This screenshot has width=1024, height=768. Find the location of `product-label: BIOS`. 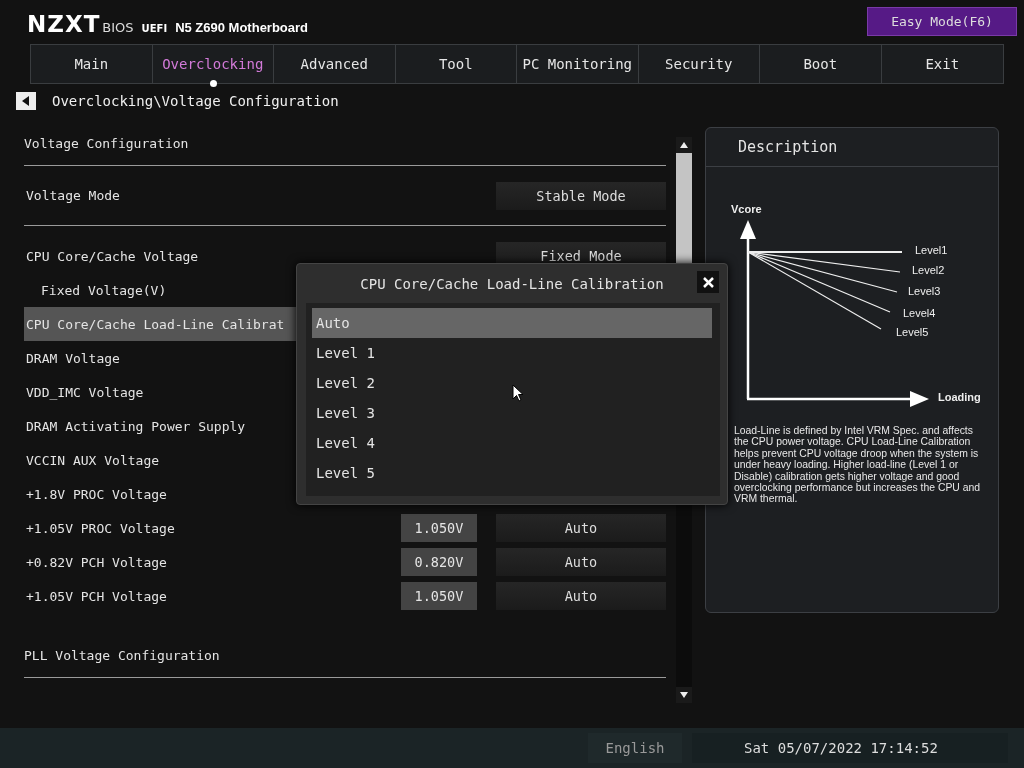

product-label: BIOS is located at coordinates (118, 27).